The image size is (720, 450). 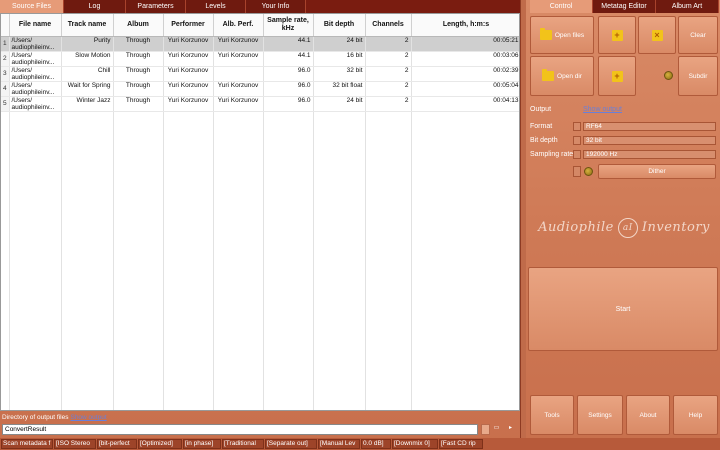 What do you see at coordinates (657, 35) in the screenshot?
I see `remove-files-button: ×` at bounding box center [657, 35].